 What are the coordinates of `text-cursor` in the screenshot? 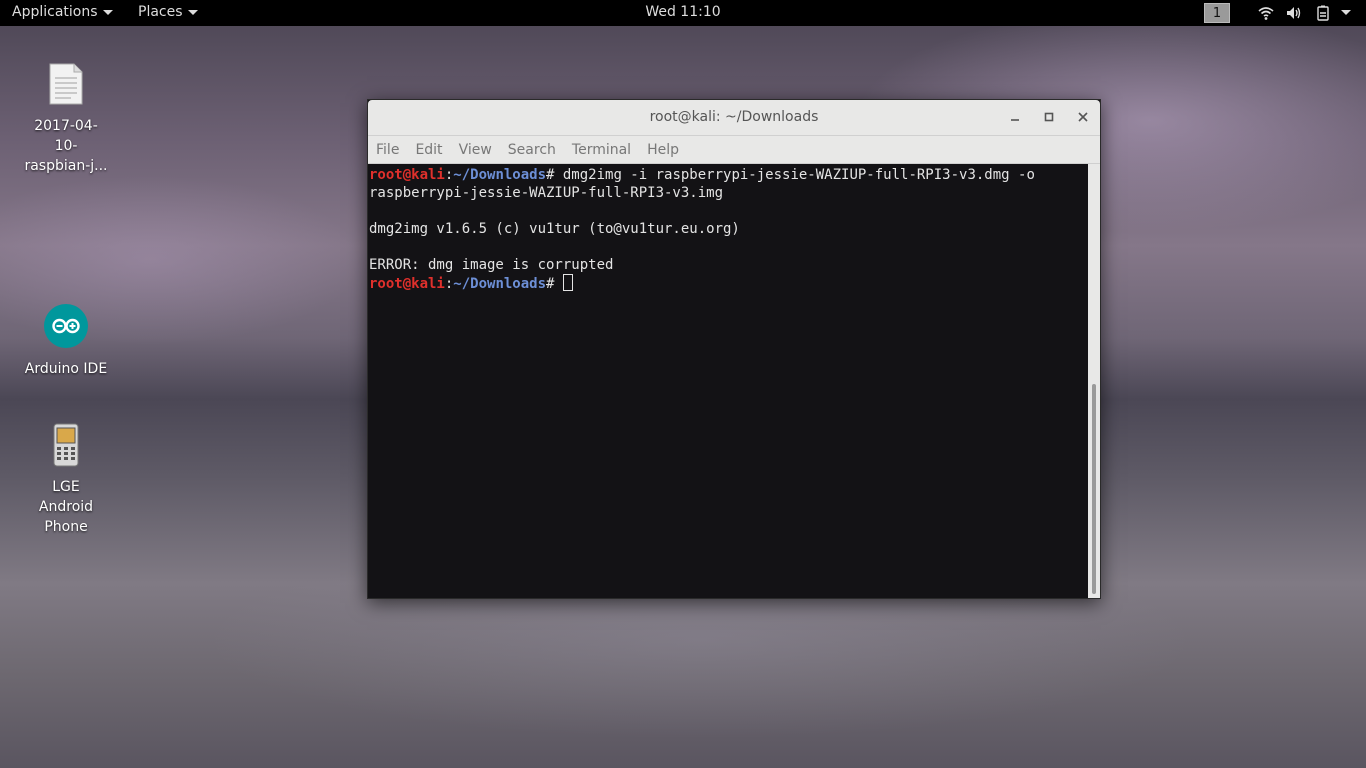 It's located at (567, 282).